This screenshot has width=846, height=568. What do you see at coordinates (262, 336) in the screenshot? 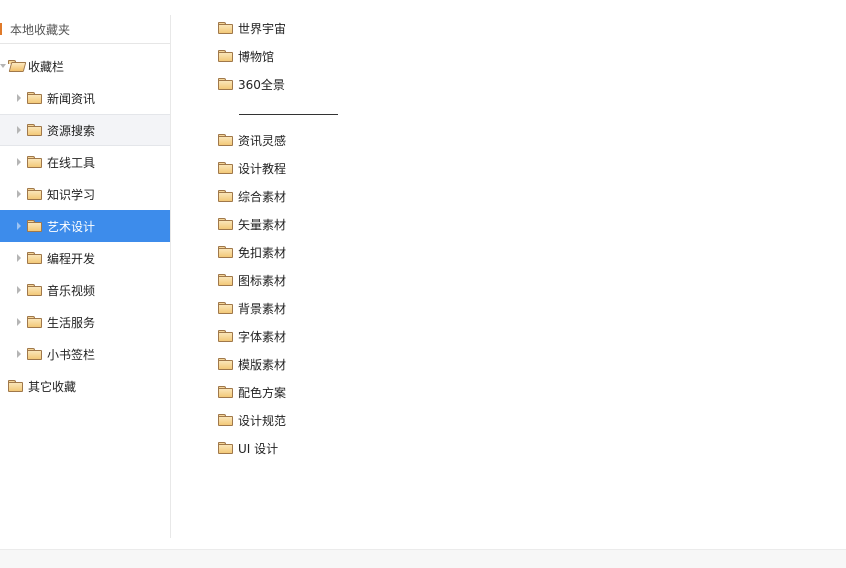
I see `bookmark-folder-label: 字体素材` at bounding box center [262, 336].